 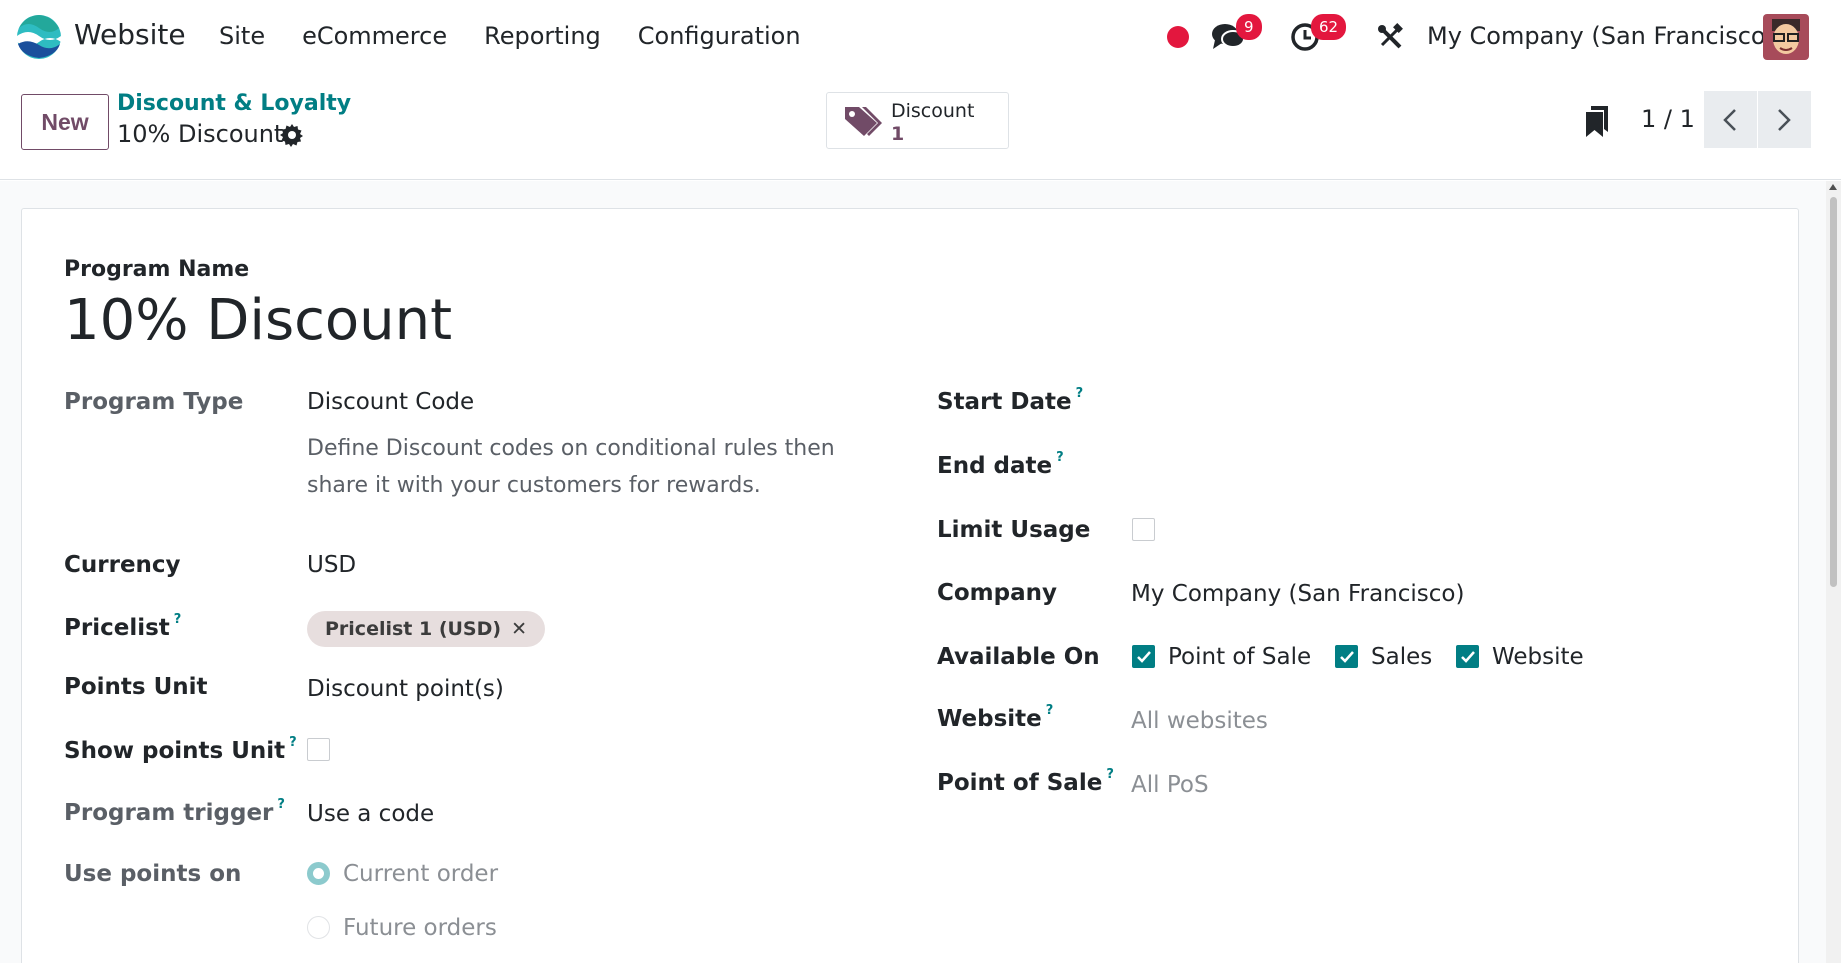 I want to click on start-date-field, so click(x=1381, y=402).